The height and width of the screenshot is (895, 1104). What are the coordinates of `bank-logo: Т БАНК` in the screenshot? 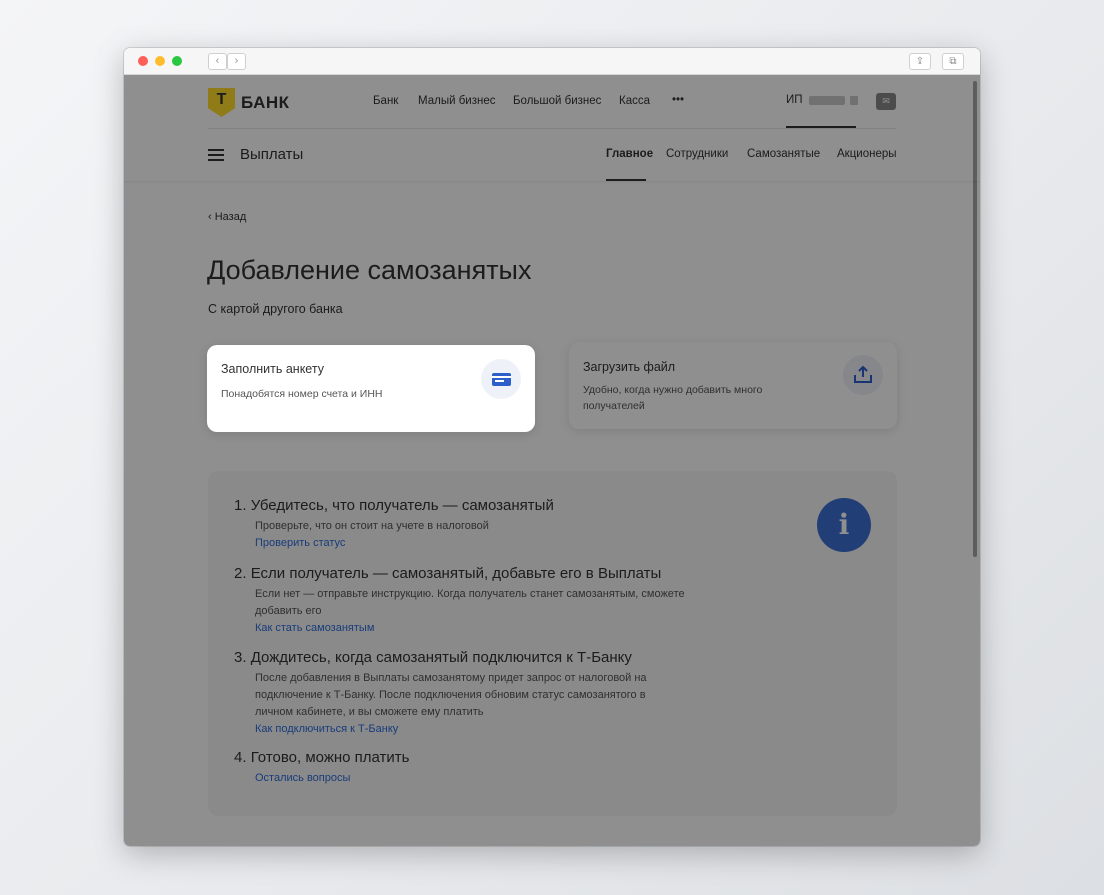 It's located at (249, 102).